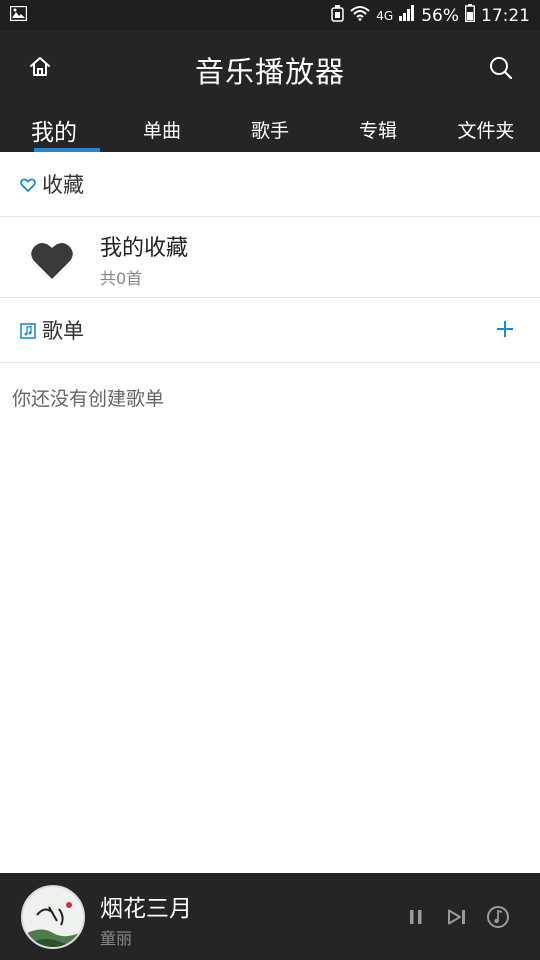 This screenshot has width=540, height=960. I want to click on pause-button, so click(416, 917).